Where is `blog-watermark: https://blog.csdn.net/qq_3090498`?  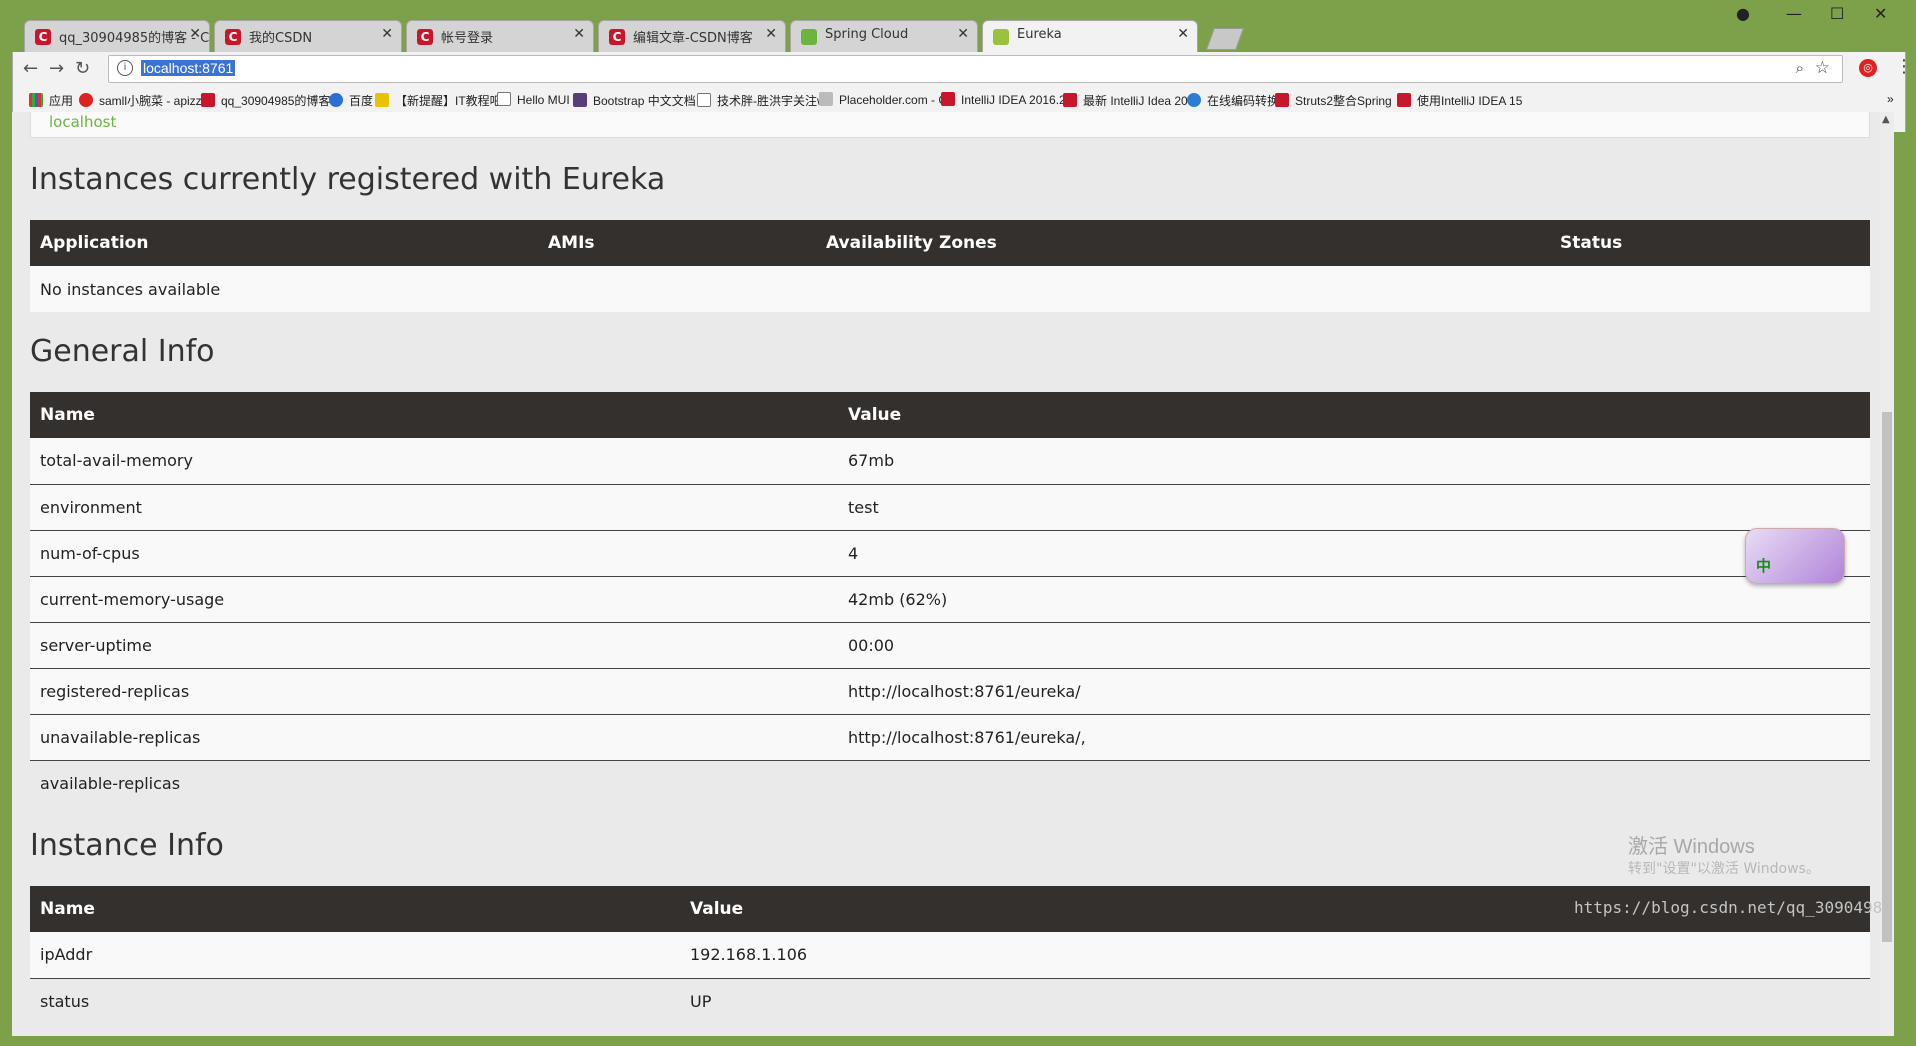 blog-watermark: https://blog.csdn.net/qq_3090498 is located at coordinates (1728, 907).